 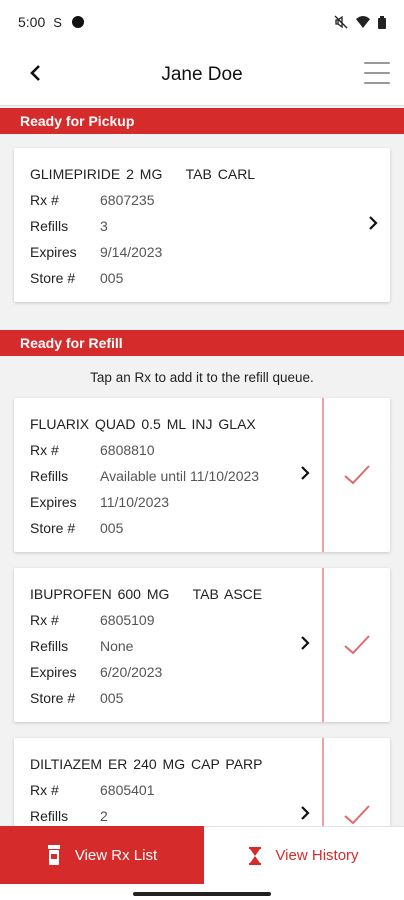 What do you see at coordinates (341, 22) in the screenshot?
I see `mute-icon` at bounding box center [341, 22].